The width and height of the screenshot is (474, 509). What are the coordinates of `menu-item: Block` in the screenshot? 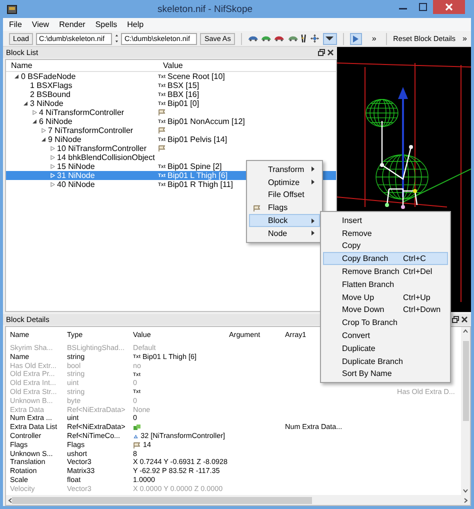 It's located at (284, 220).